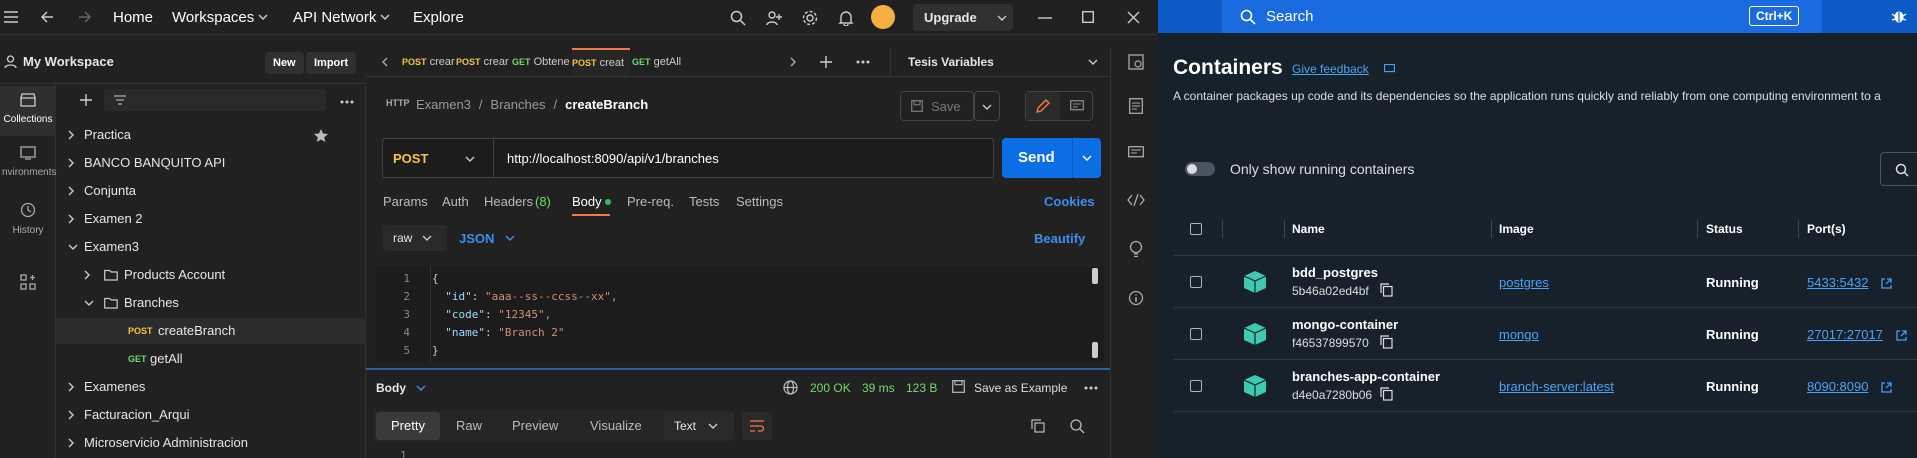  What do you see at coordinates (133, 17) in the screenshot?
I see `nav-home: Home` at bounding box center [133, 17].